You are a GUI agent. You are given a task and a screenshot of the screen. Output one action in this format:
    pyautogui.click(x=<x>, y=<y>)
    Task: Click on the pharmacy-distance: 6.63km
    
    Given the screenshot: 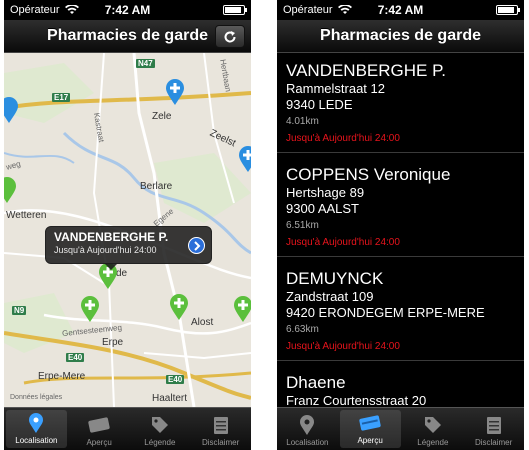 What is the action you would take?
    pyautogui.click(x=302, y=329)
    